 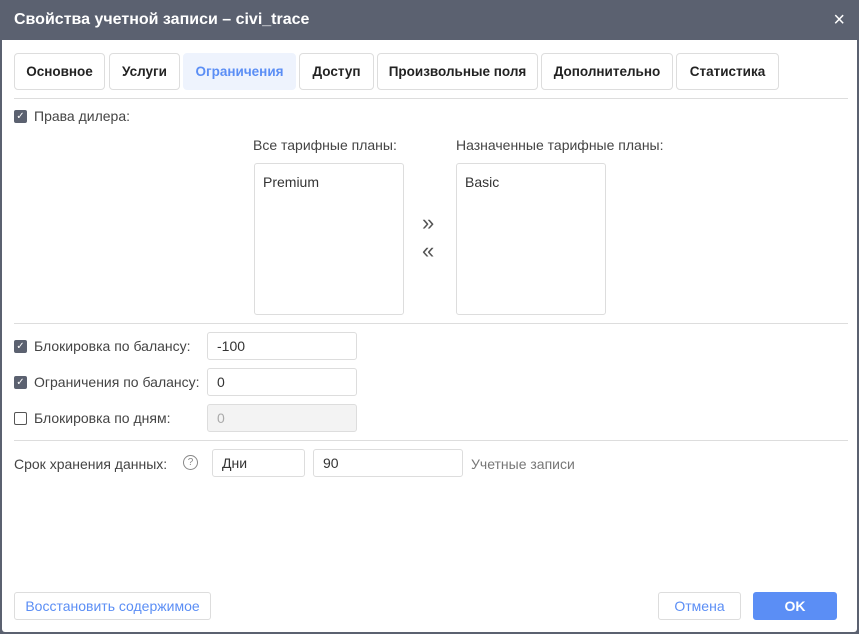 I want to click on remove-plan-icon: «, so click(x=428, y=251).